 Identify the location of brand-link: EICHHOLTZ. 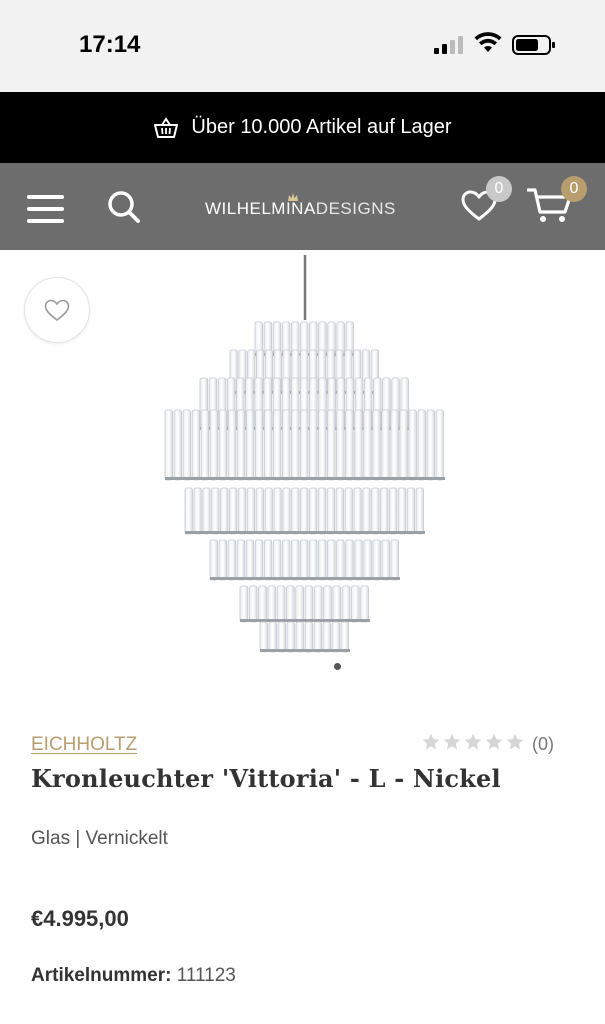
(84, 745).